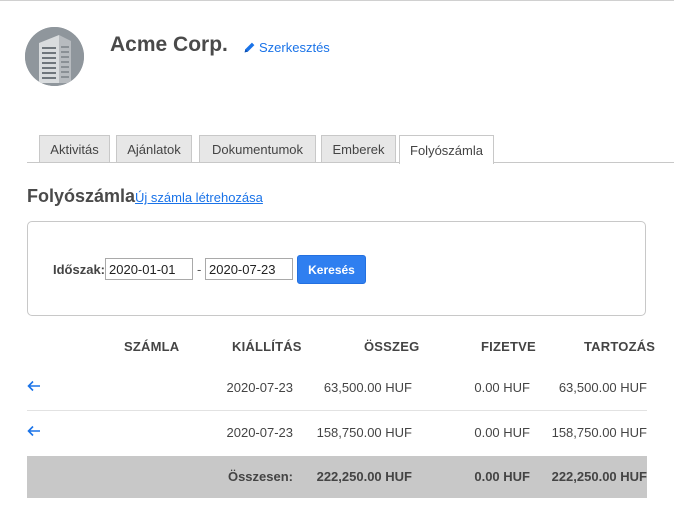 The width and height of the screenshot is (674, 510). What do you see at coordinates (364, 476) in the screenshot?
I see `total-amount: 222,250.00 HUF` at bounding box center [364, 476].